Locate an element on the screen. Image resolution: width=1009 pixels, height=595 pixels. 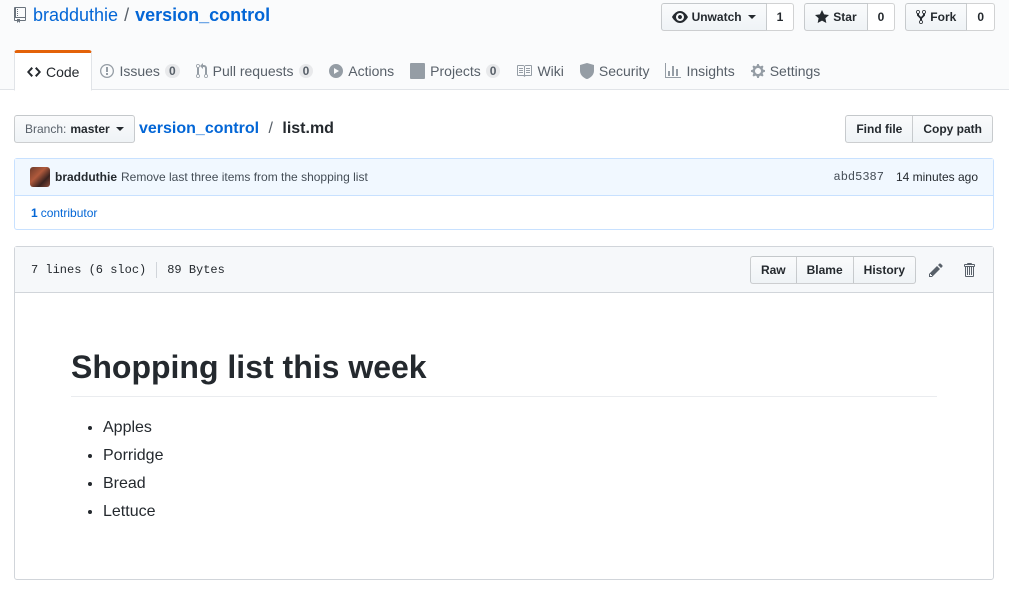
fork-label: Fork is located at coordinates (943, 17).